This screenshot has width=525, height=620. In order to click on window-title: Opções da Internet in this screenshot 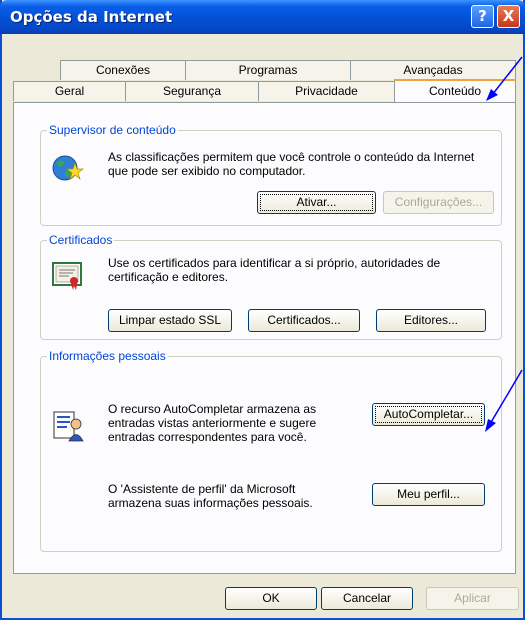, I will do `click(91, 17)`.